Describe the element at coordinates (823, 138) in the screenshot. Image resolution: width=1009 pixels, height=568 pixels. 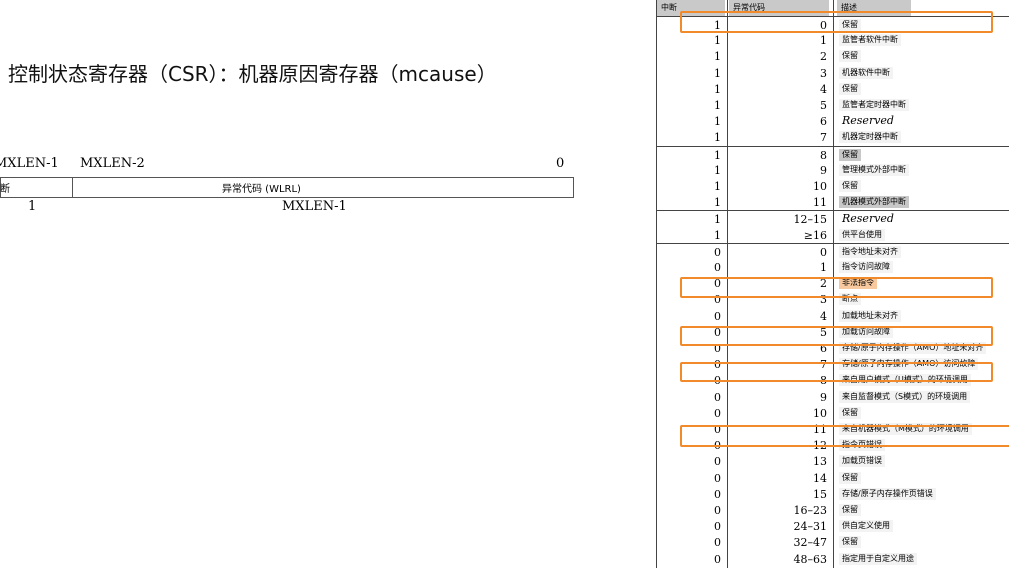
I see `cell-exception-code: 7` at that location.